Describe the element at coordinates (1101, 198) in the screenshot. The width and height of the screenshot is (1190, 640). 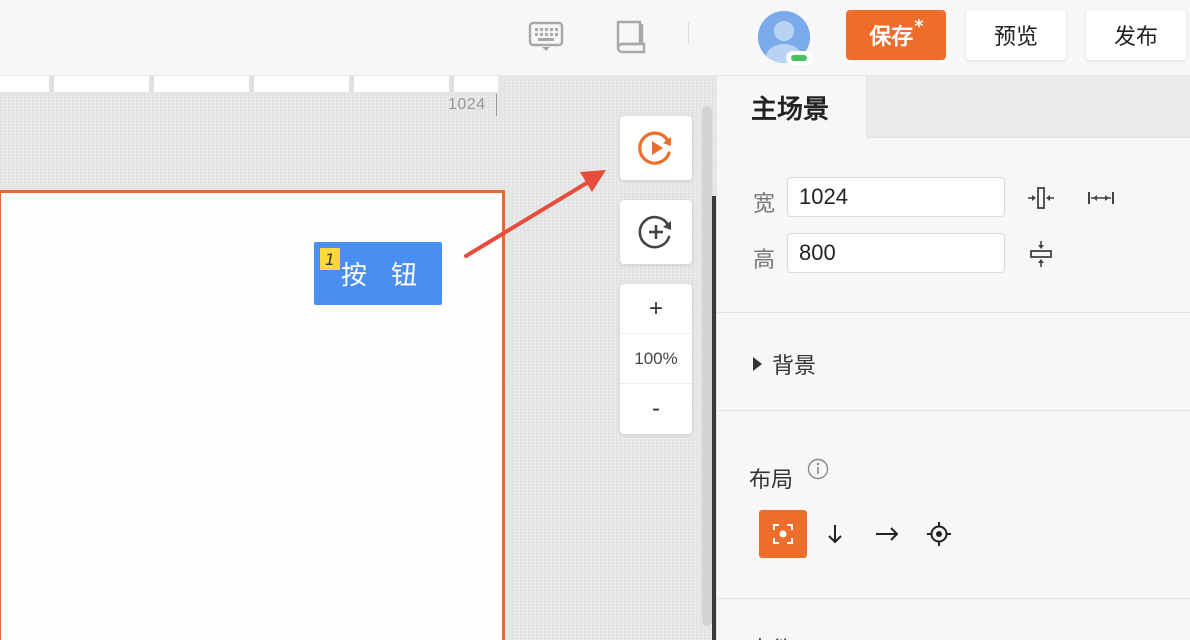
I see `stretch-width-icon` at that location.